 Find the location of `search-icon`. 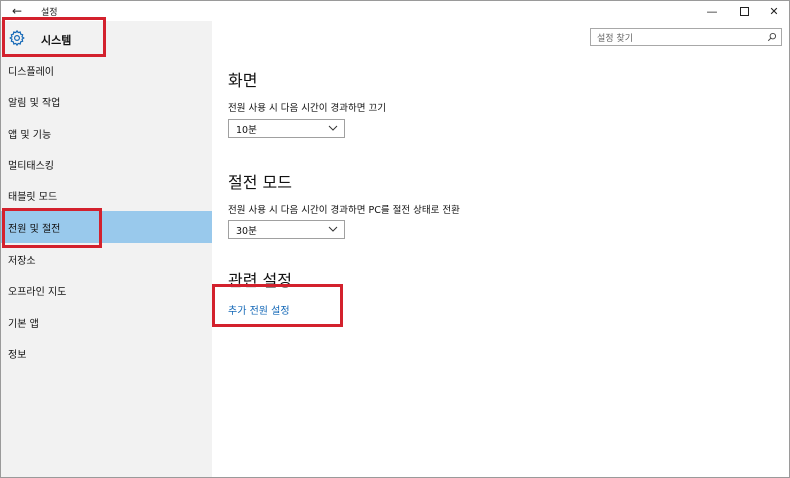

search-icon is located at coordinates (772, 37).